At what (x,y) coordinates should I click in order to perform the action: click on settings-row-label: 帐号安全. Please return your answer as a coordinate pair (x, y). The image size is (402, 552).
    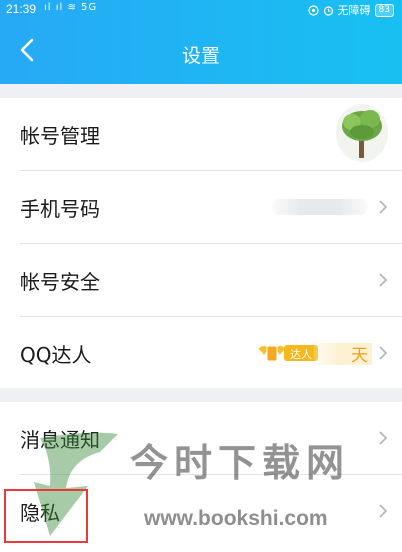
    Looking at the image, I should click on (60, 282).